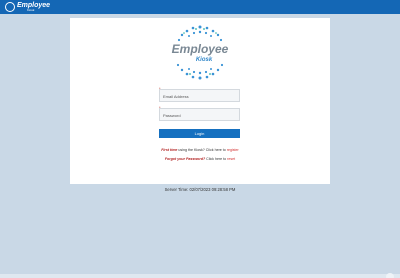 This screenshot has width=400, height=278. I want to click on reset-link: reset, so click(231, 159).